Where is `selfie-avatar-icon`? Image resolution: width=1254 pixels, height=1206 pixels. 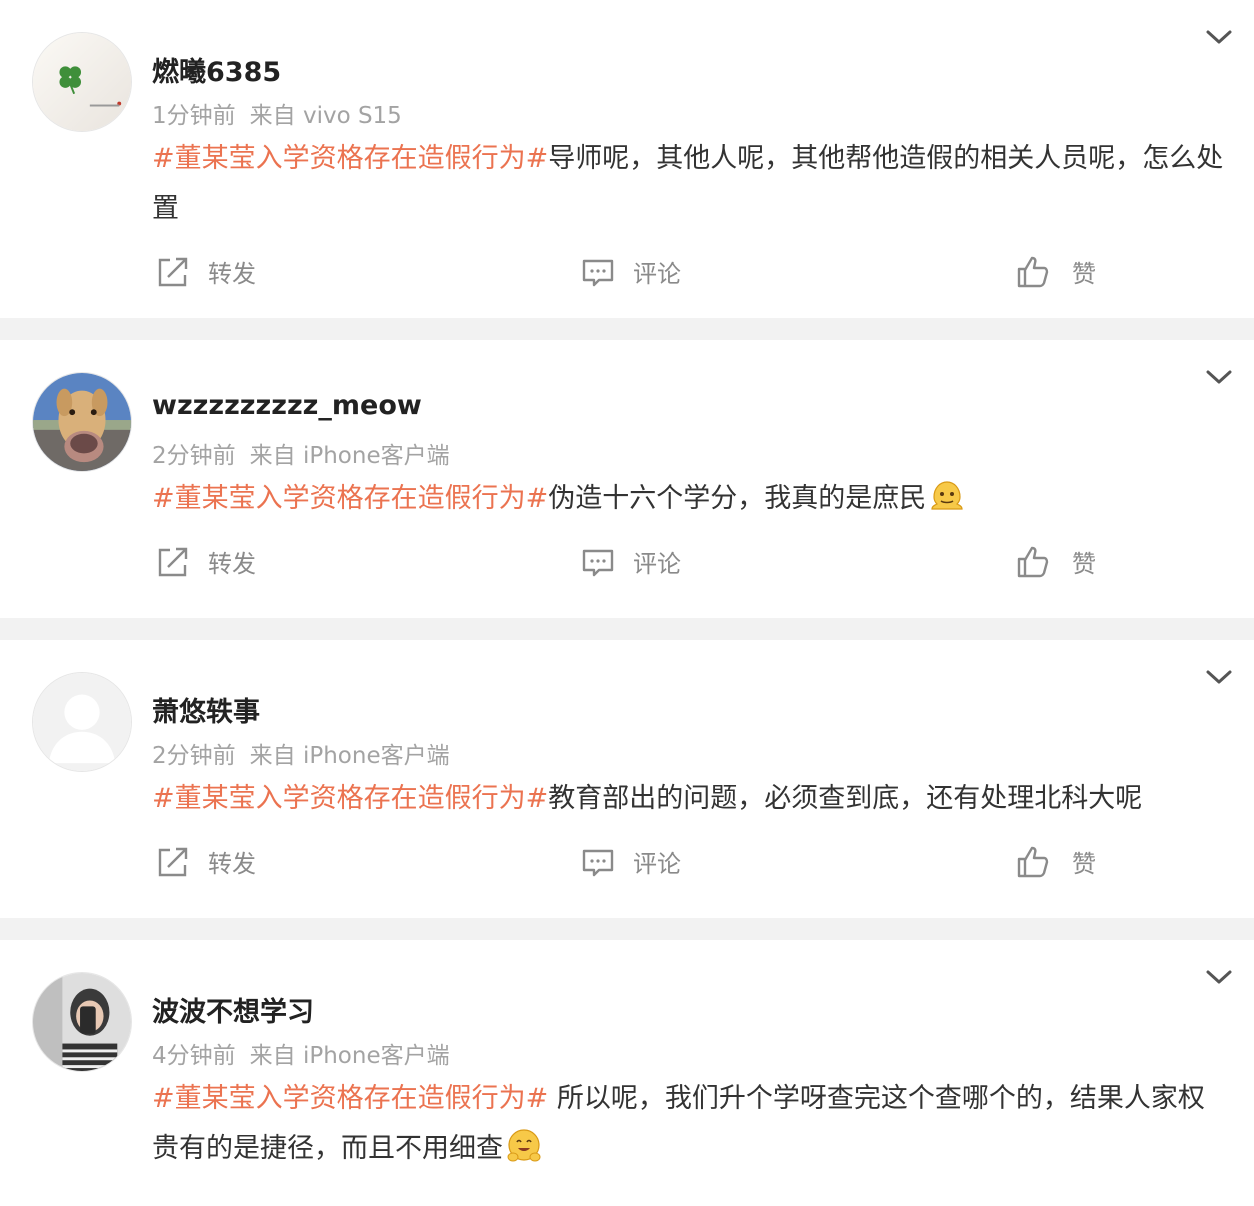
selfie-avatar-icon is located at coordinates (82, 1022).